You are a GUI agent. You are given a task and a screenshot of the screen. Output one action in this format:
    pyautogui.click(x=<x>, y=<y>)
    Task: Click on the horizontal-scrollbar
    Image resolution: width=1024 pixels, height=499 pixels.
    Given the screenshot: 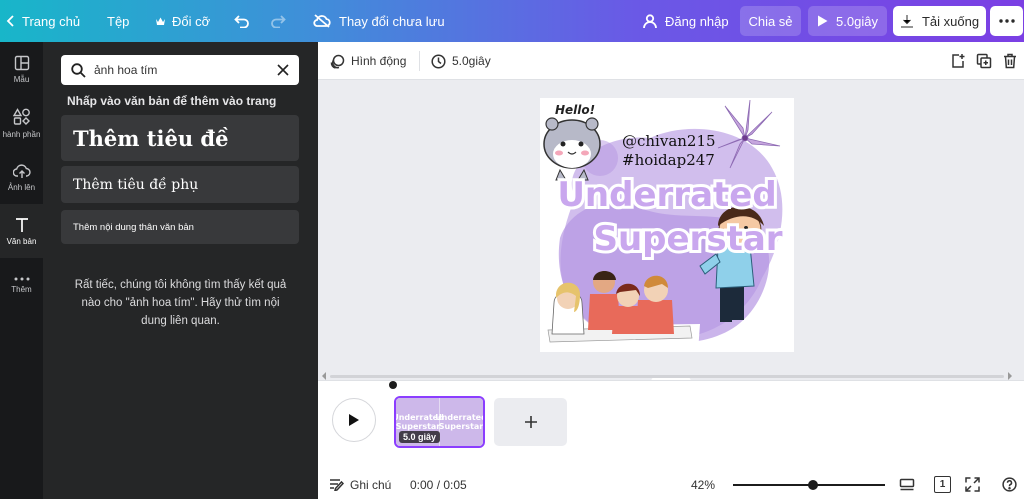 What is the action you would take?
    pyautogui.click(x=671, y=376)
    